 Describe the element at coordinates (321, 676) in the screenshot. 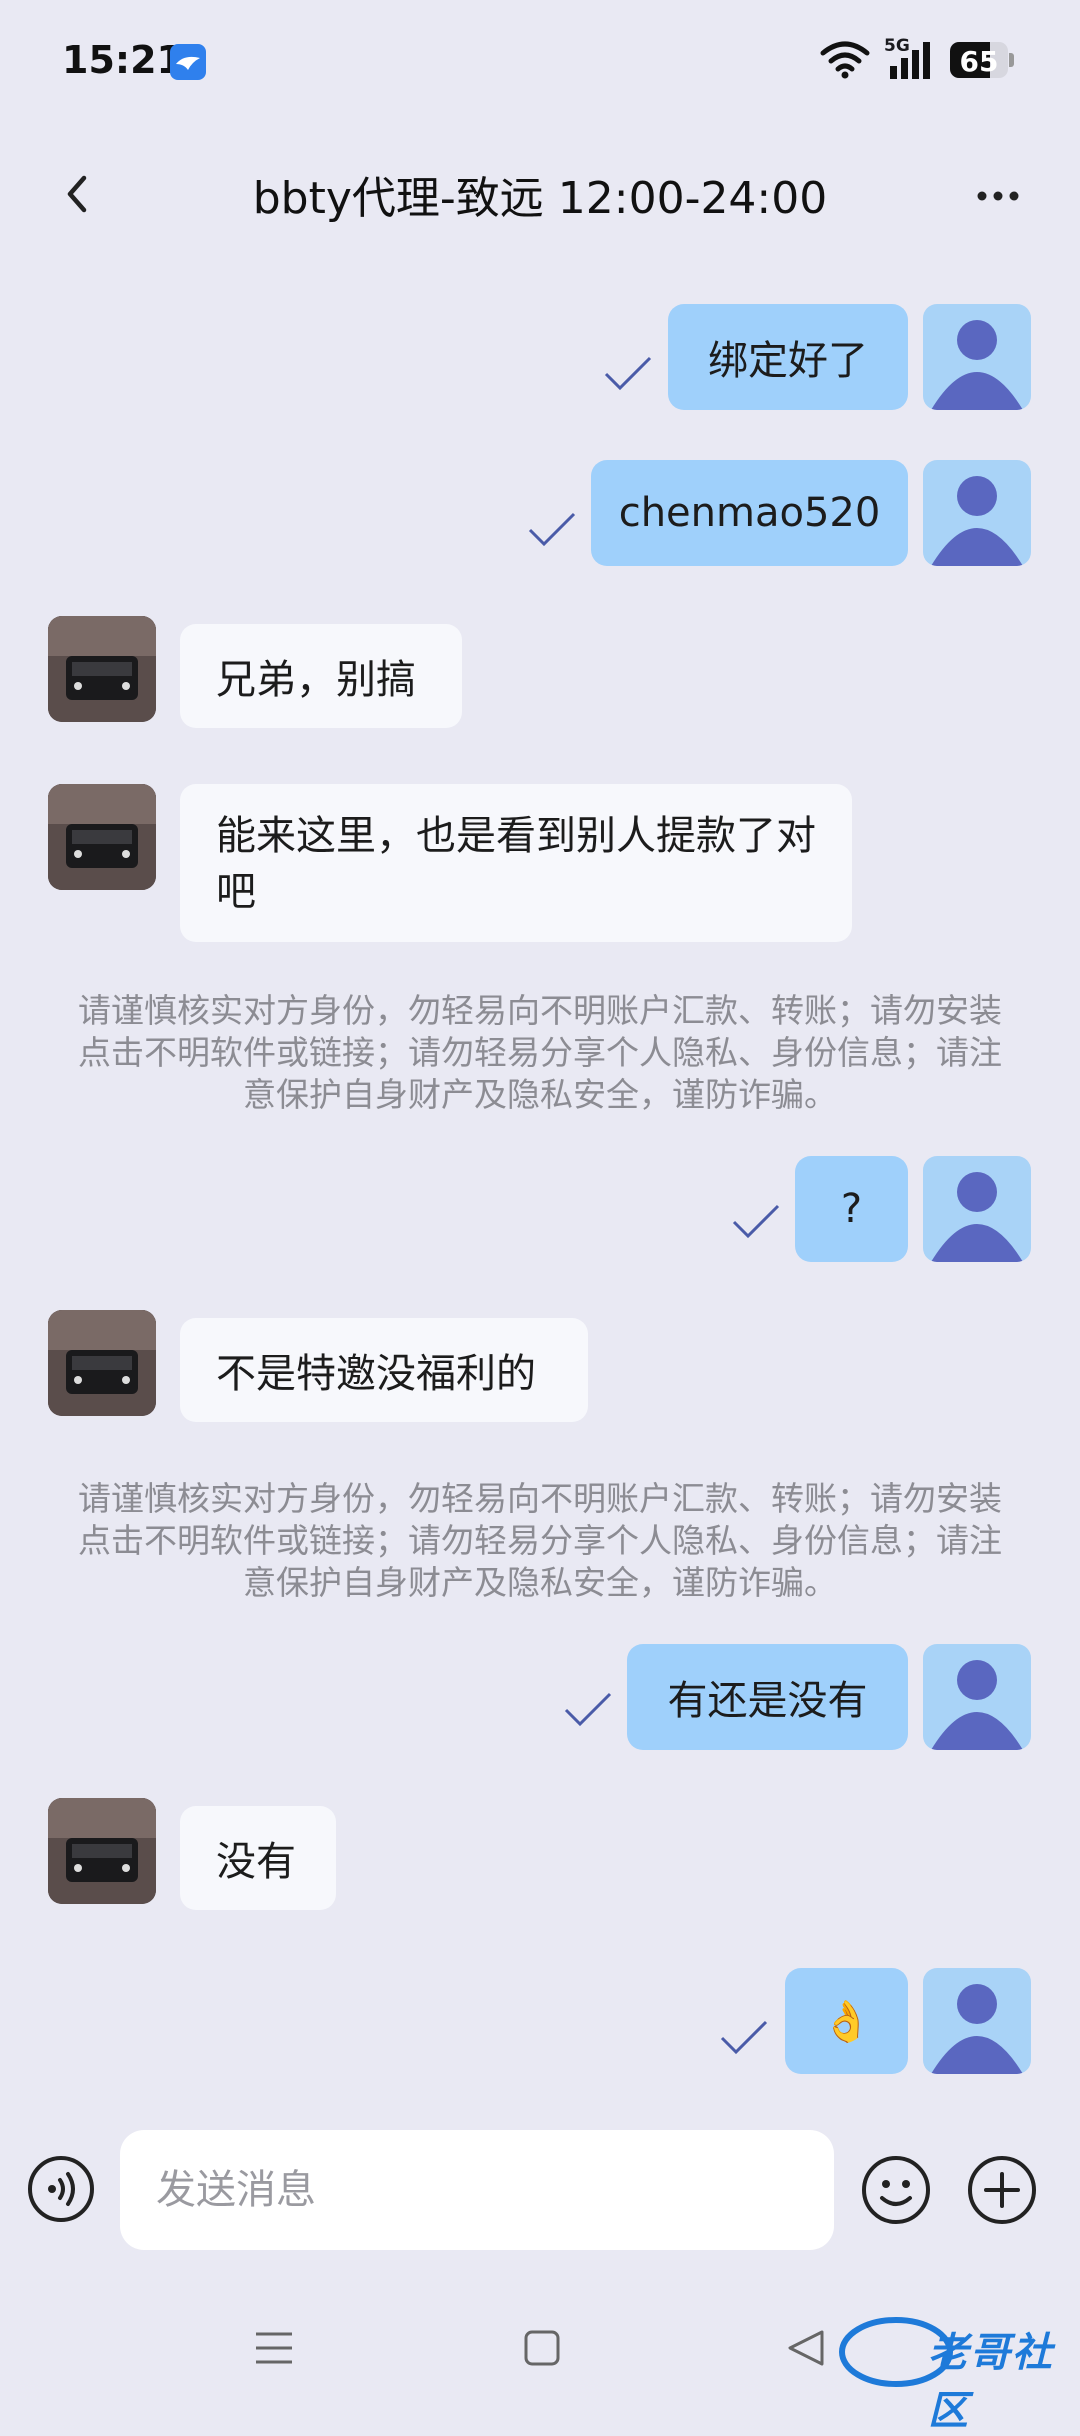

I see `message-incoming: 兄弟，别搞` at that location.